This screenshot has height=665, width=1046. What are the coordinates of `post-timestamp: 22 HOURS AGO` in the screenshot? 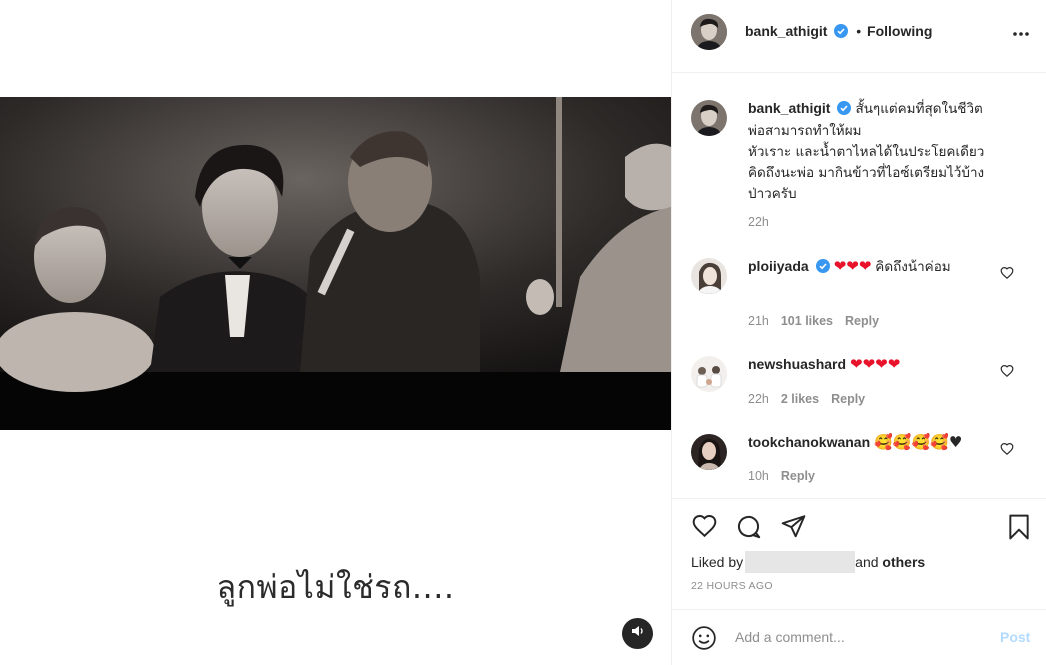 It's located at (732, 586).